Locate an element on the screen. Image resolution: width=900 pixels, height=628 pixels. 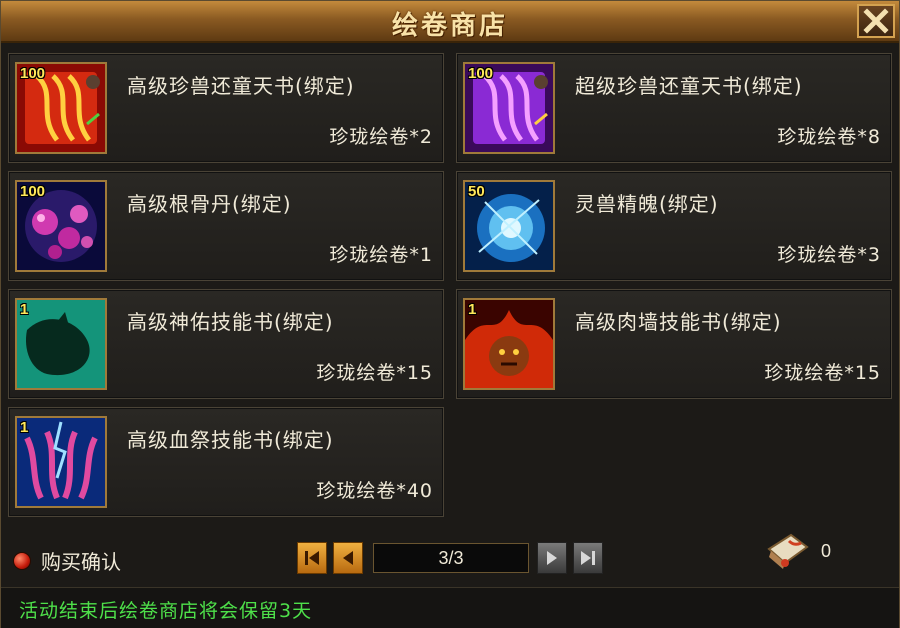
first-page-button is located at coordinates (312, 558).